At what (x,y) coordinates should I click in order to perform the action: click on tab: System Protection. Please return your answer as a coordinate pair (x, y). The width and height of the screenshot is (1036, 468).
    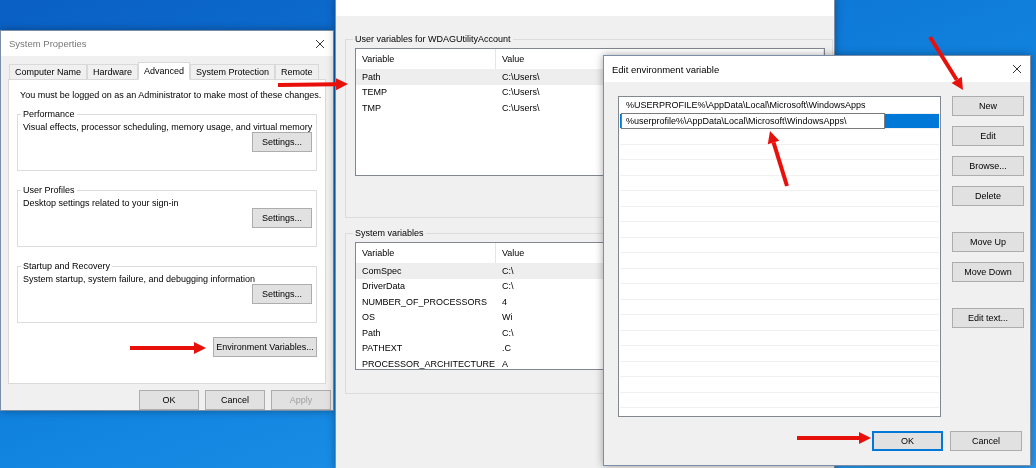
    Looking at the image, I should click on (233, 72).